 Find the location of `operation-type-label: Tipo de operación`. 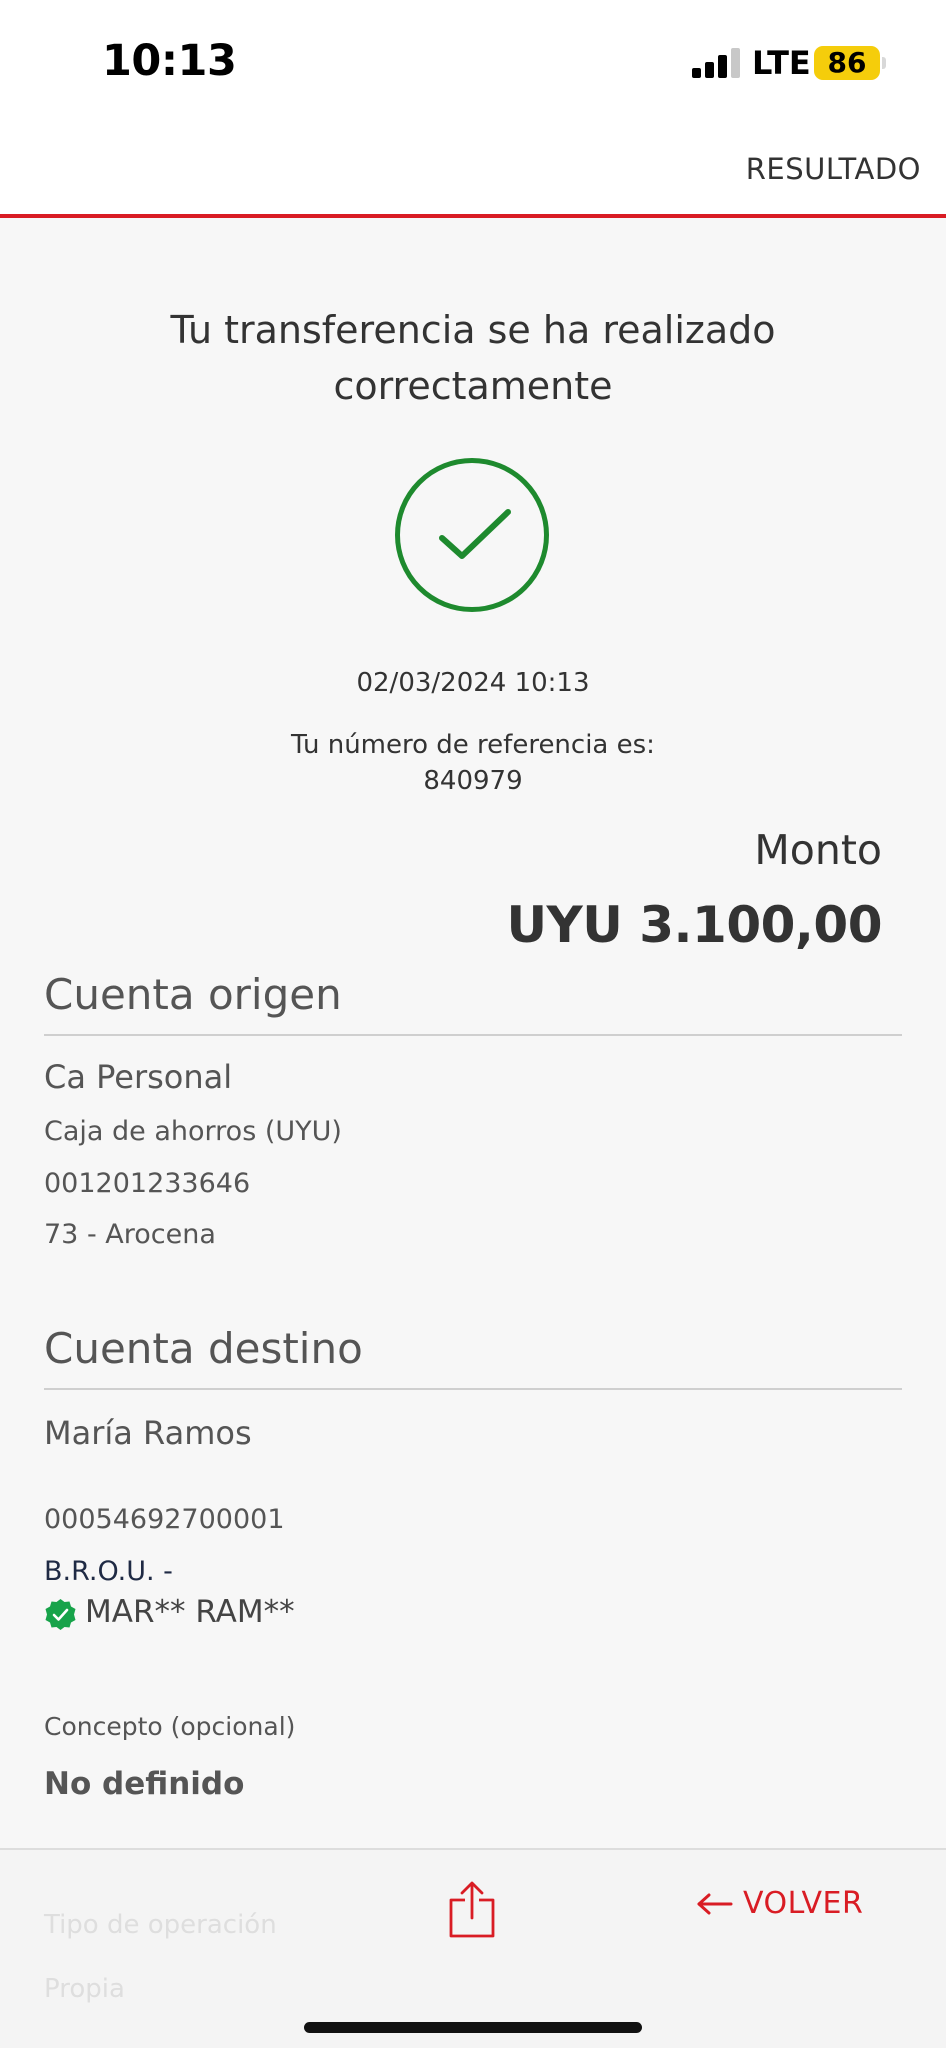

operation-type-label: Tipo de operación is located at coordinates (160, 1925).